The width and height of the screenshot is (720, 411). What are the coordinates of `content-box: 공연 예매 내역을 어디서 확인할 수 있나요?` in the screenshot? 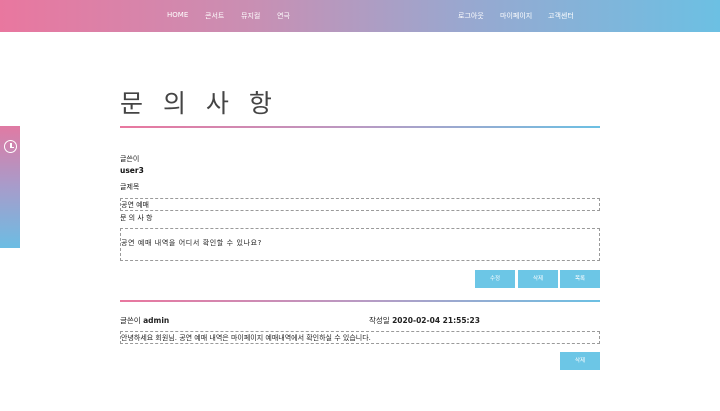 It's located at (360, 244).